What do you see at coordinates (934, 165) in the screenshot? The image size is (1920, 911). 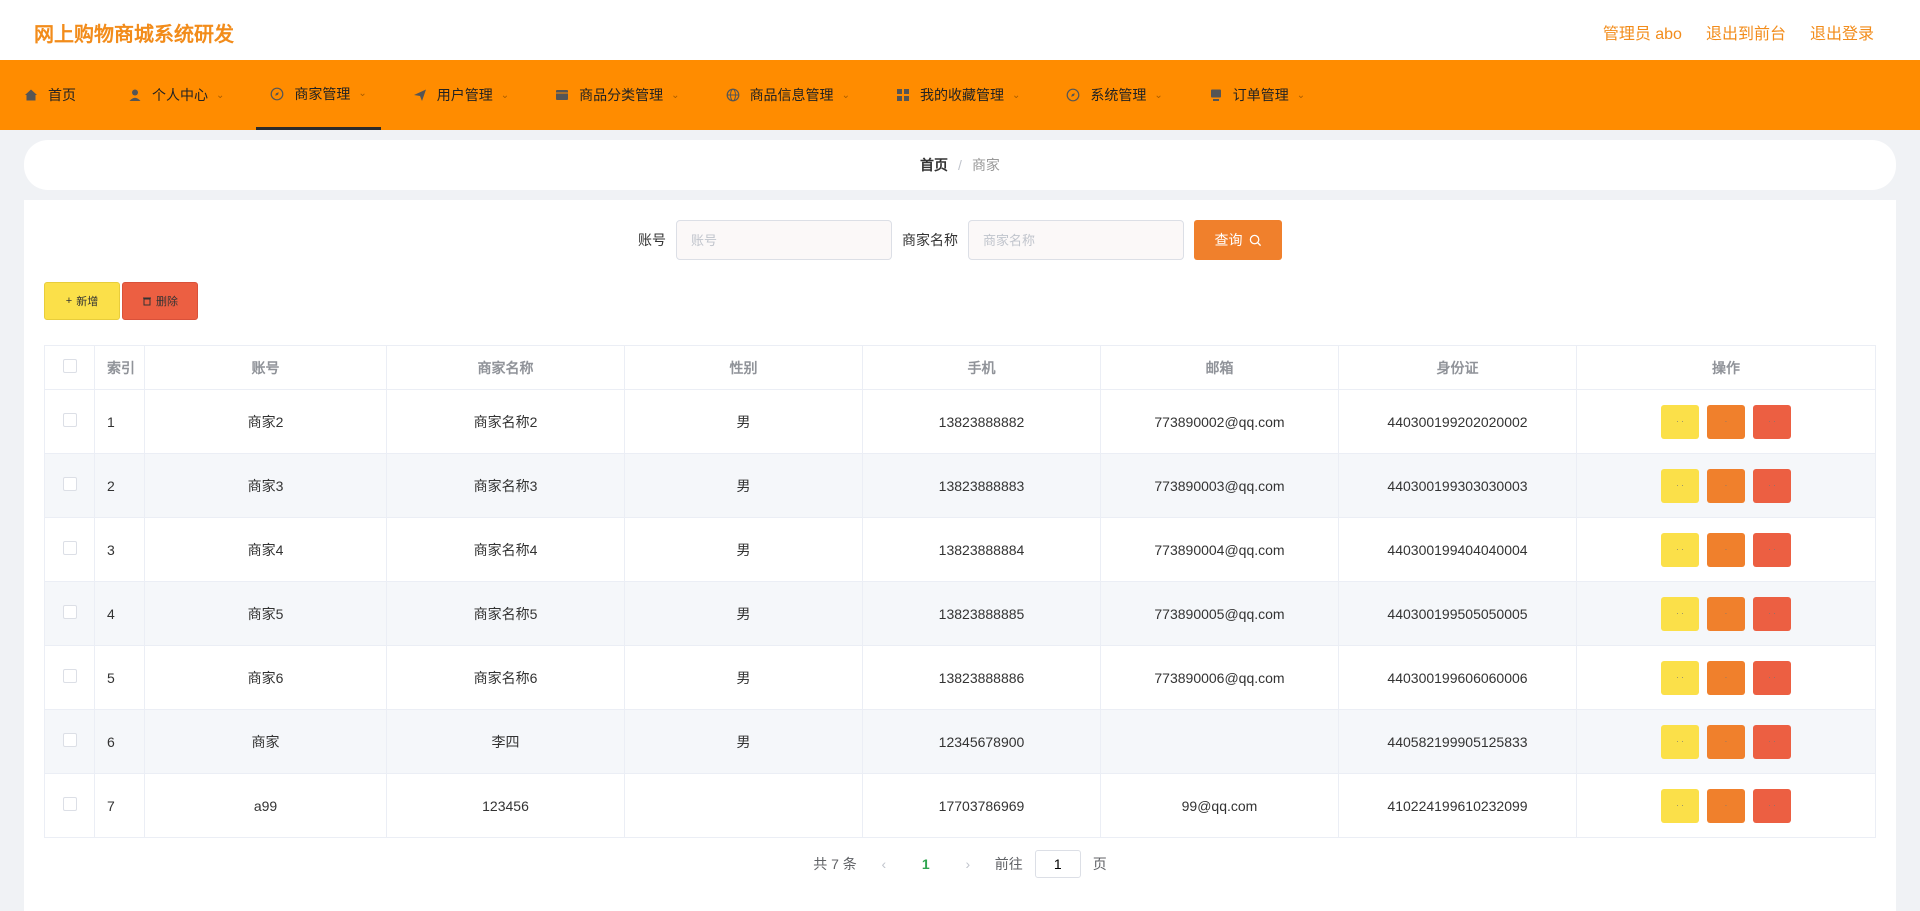 I see `breadcrumb-home: 首页` at bounding box center [934, 165].